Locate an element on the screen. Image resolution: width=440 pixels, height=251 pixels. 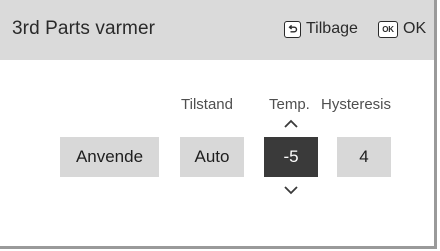
apply-button: Anvende is located at coordinates (109, 157).